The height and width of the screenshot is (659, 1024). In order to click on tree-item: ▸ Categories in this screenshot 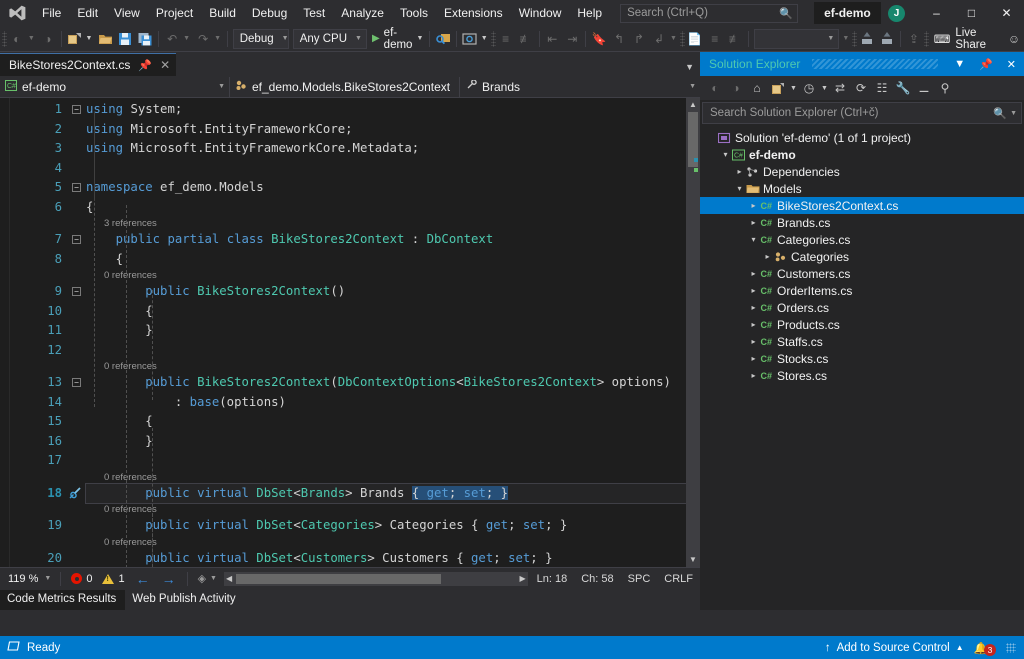, I will do `click(862, 256)`.